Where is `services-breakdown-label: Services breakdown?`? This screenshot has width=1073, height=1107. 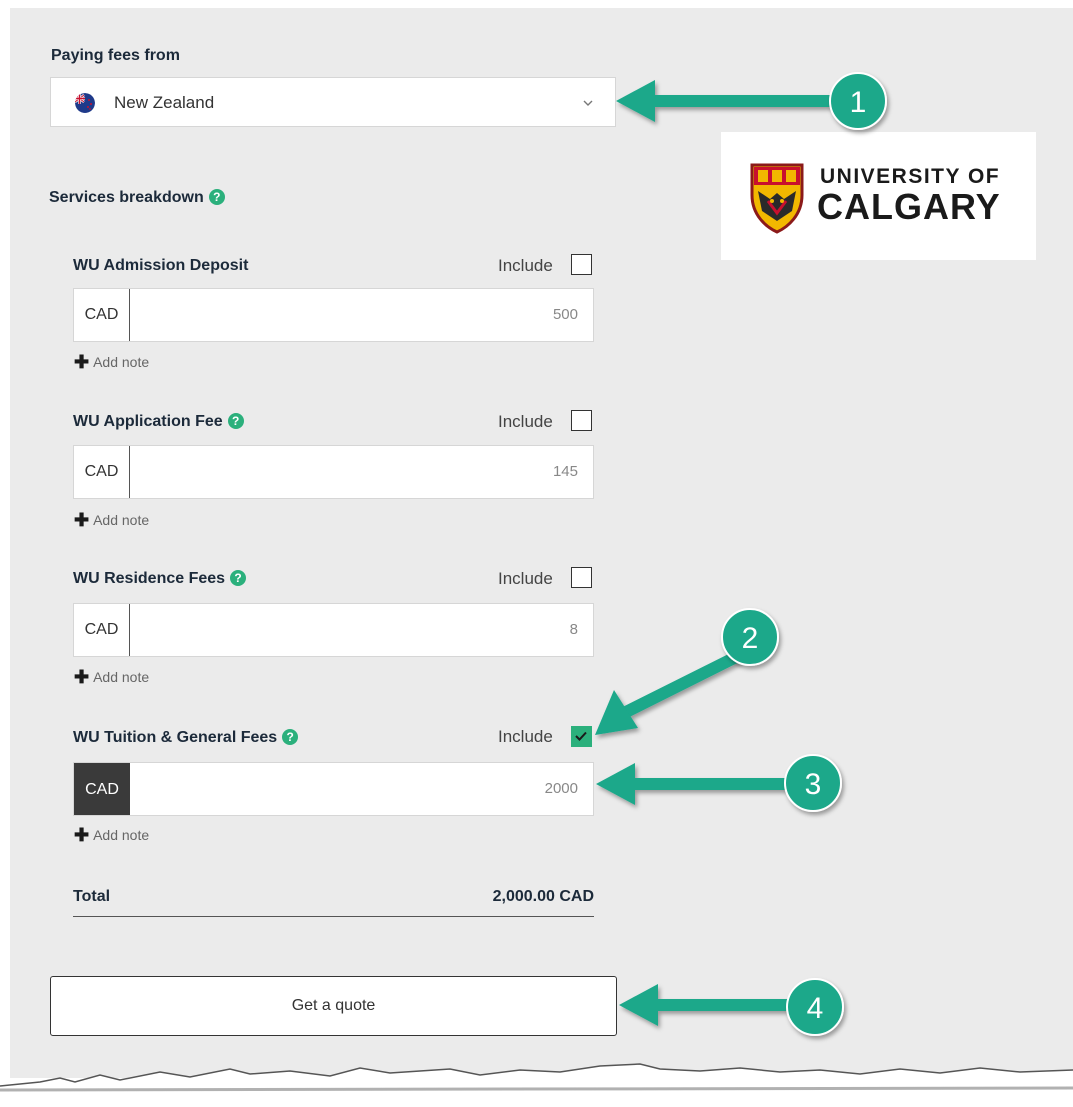
services-breakdown-label: Services breakdown? is located at coordinates (137, 198).